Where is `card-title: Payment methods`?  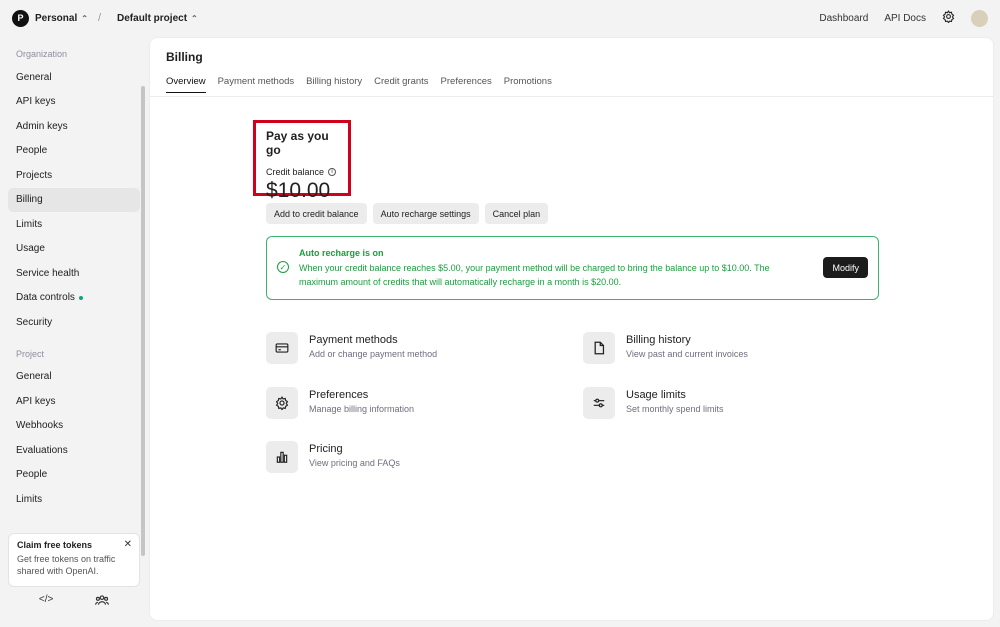 card-title: Payment methods is located at coordinates (353, 340).